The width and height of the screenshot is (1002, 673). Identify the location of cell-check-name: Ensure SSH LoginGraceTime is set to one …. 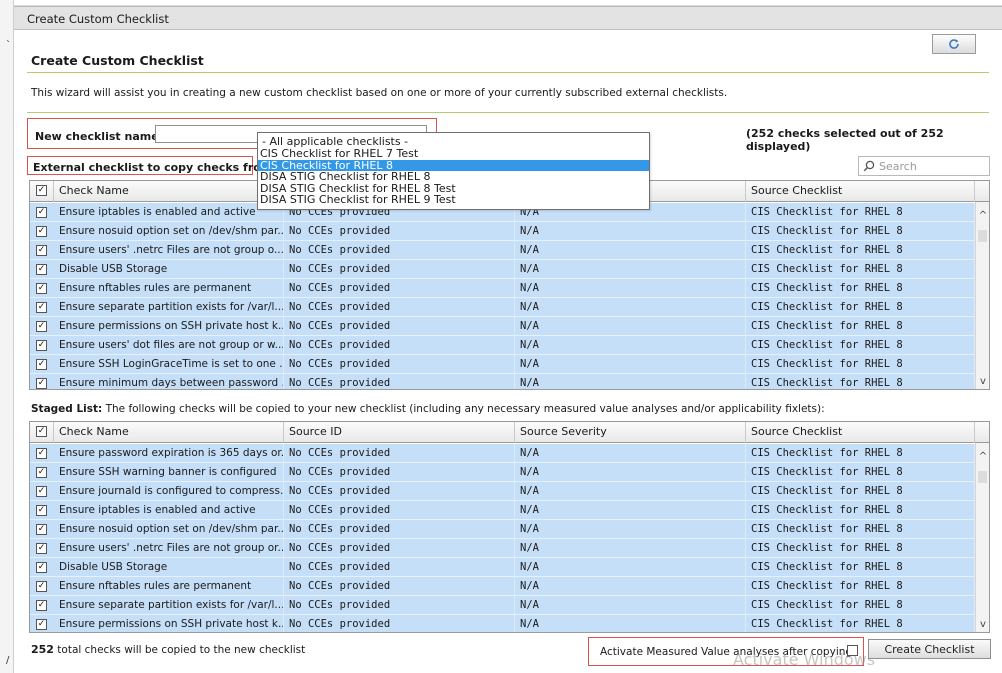
(169, 364).